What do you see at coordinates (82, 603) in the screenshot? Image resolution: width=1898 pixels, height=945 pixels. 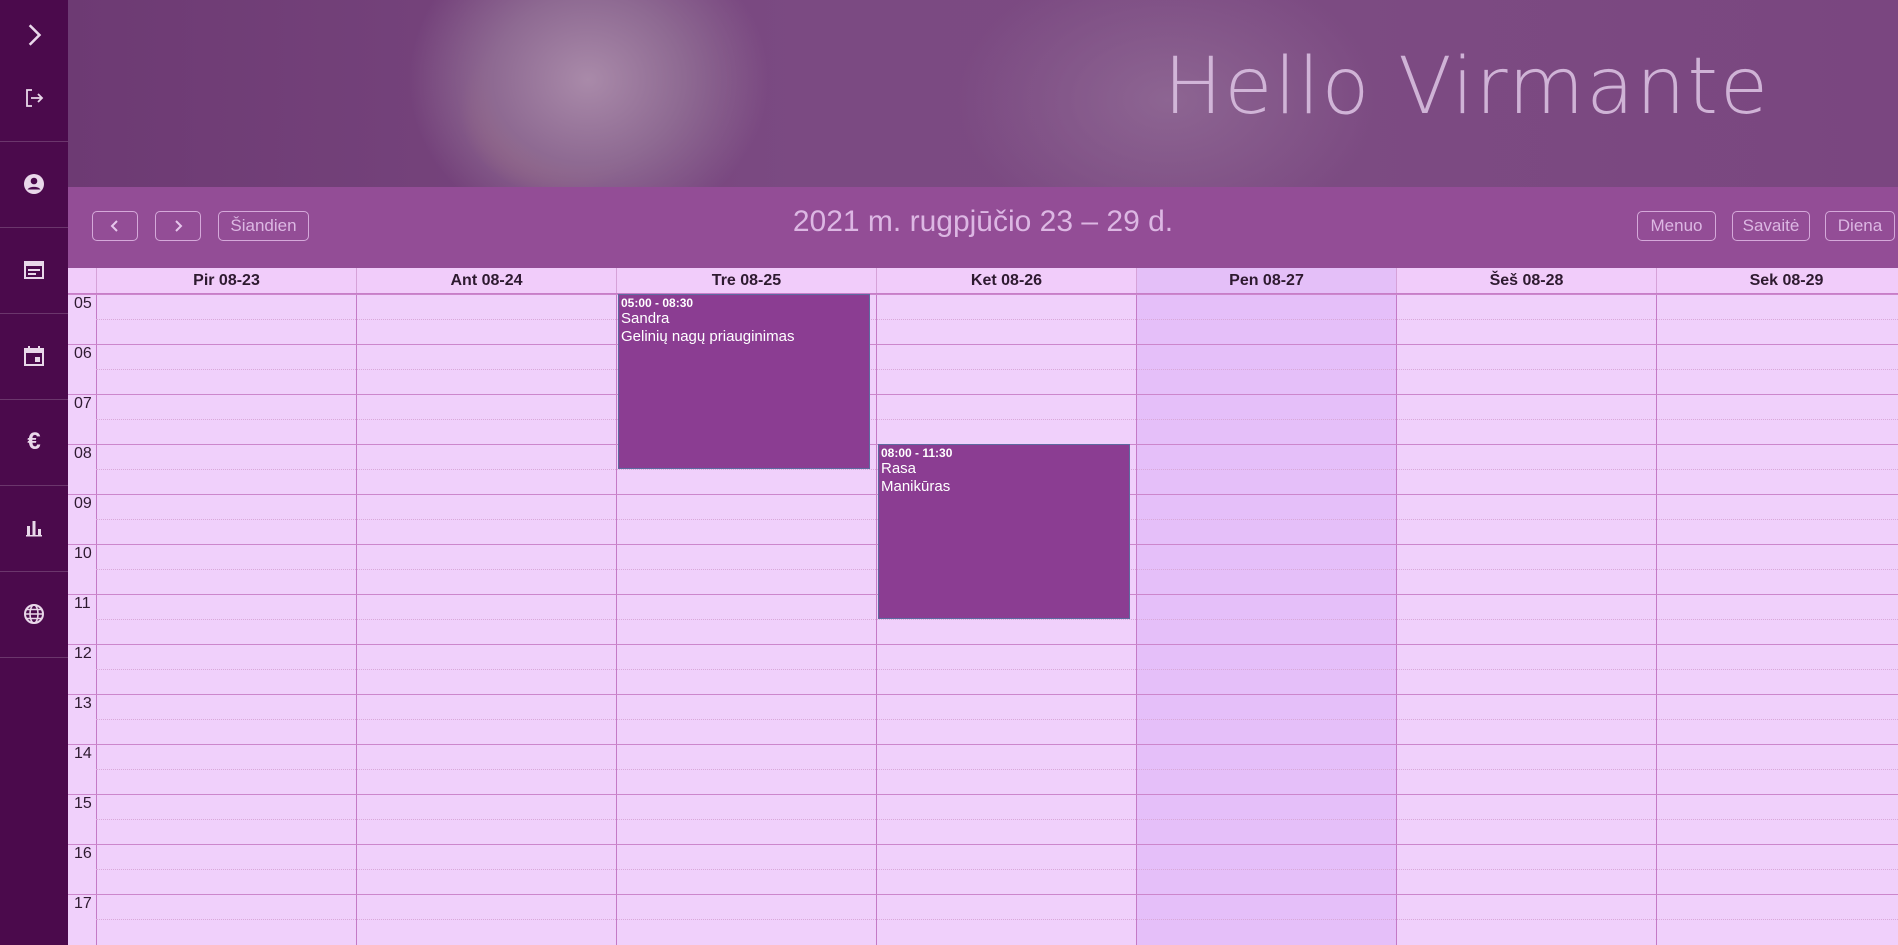 I see `hour-label: 11` at bounding box center [82, 603].